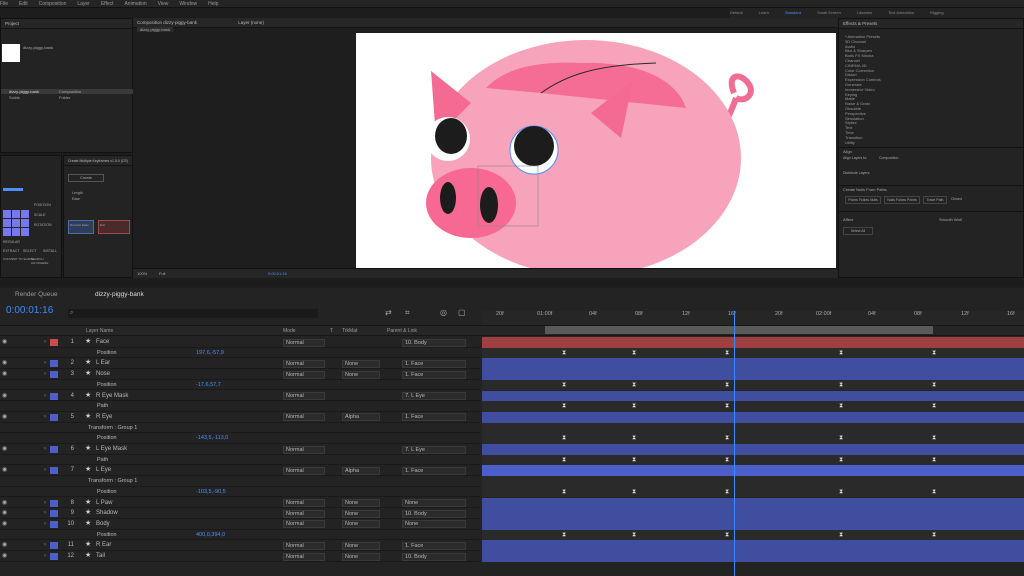 The width and height of the screenshot is (1024, 576). I want to click on layer-name: R Eye, so click(104, 417).